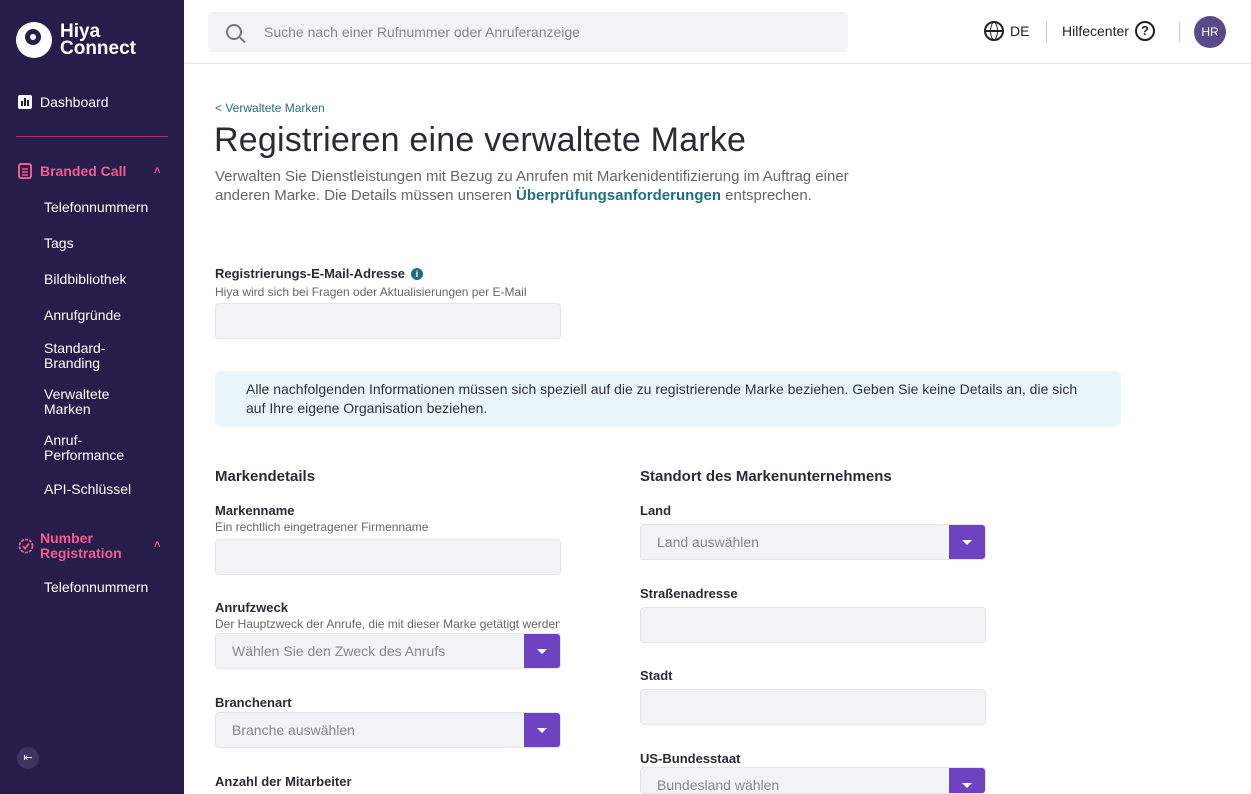 This screenshot has height=794, width=1251. What do you see at coordinates (253, 702) in the screenshot?
I see `industry-label: Branchenart` at bounding box center [253, 702].